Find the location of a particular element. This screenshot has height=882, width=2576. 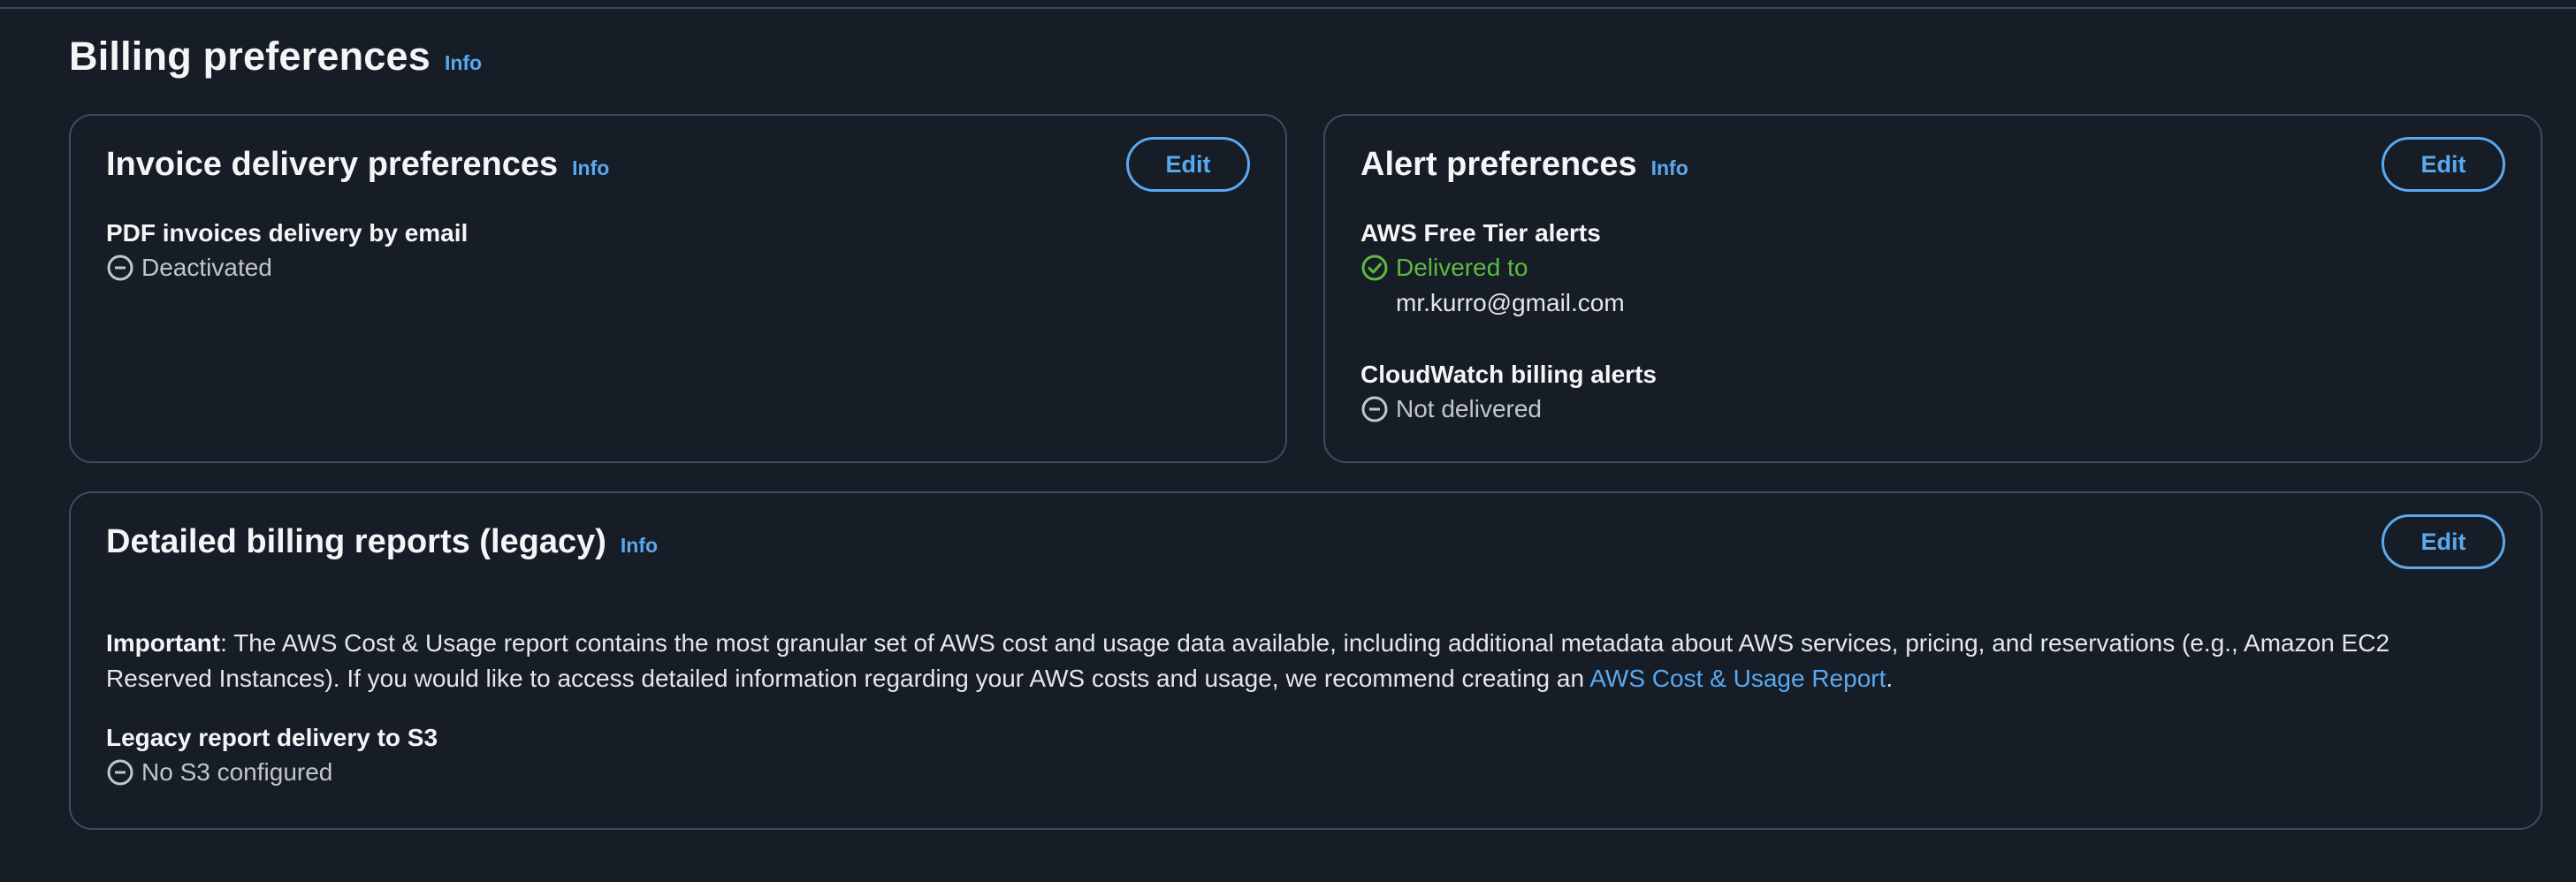

pdf-invoices-status-text: Deactivated is located at coordinates (206, 267).